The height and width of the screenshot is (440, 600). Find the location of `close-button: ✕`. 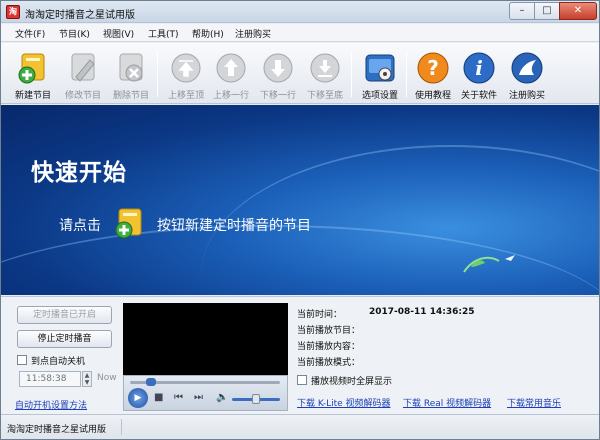

close-button: ✕ is located at coordinates (578, 11).